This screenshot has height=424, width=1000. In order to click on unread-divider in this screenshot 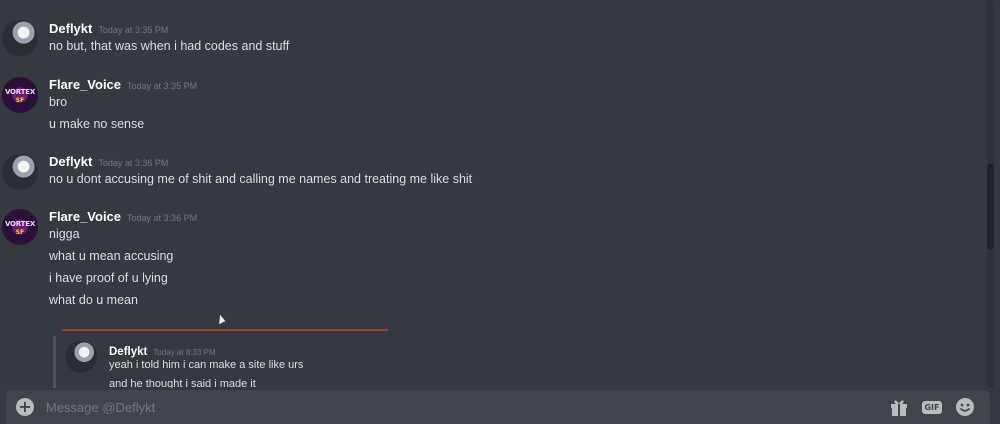, I will do `click(225, 330)`.